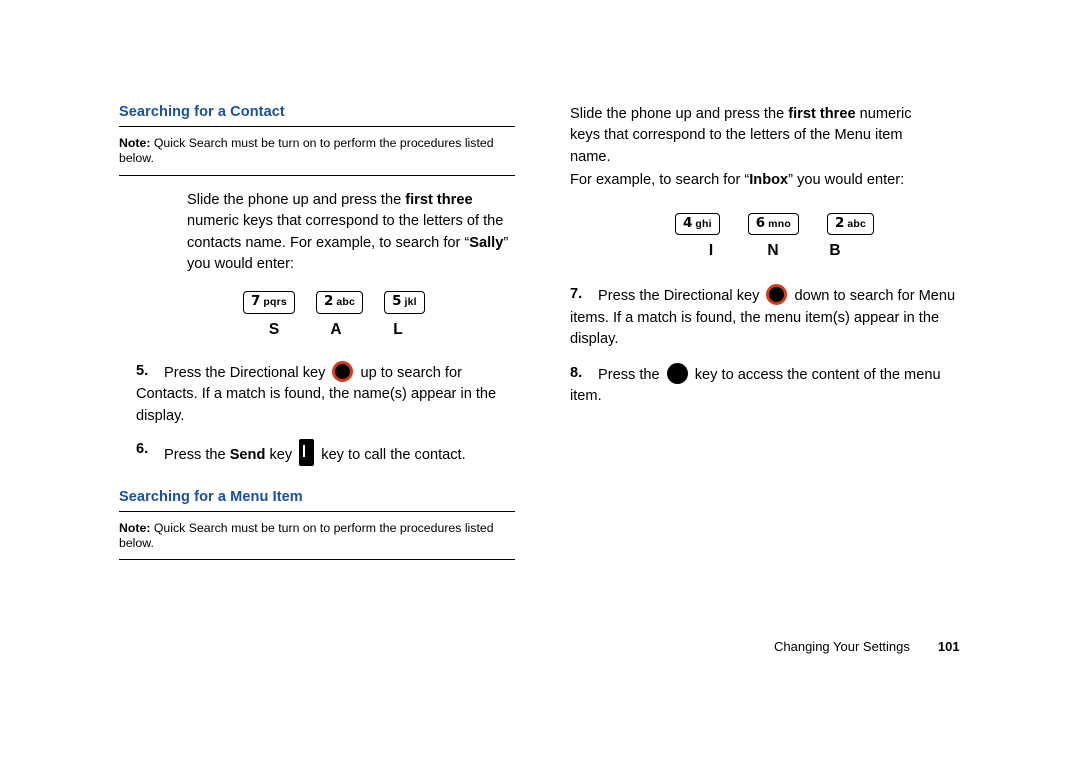 This screenshot has height=771, width=1080. I want to click on intro-part-1: Slide the phone up and press the, so click(296, 199).